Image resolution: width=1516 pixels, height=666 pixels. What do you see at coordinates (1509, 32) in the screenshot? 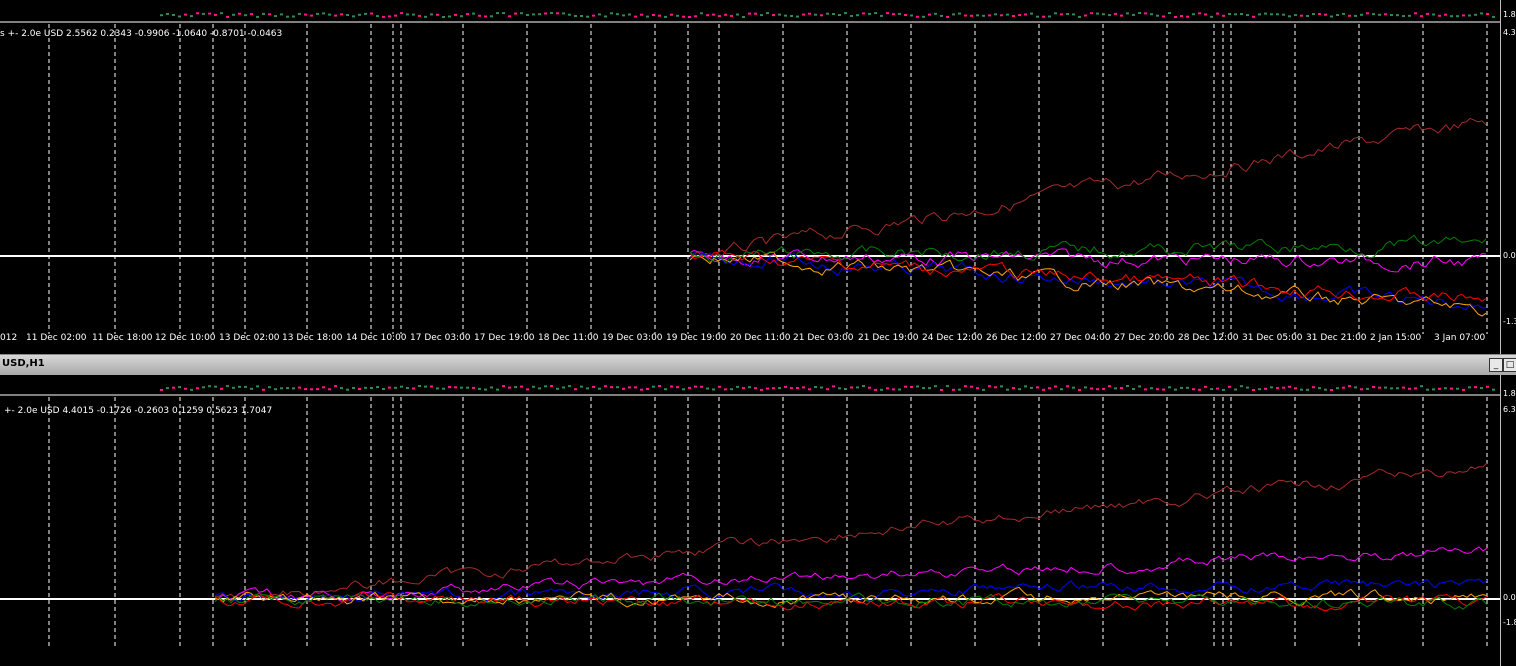
I see `top-price-max: 4.31` at bounding box center [1509, 32].